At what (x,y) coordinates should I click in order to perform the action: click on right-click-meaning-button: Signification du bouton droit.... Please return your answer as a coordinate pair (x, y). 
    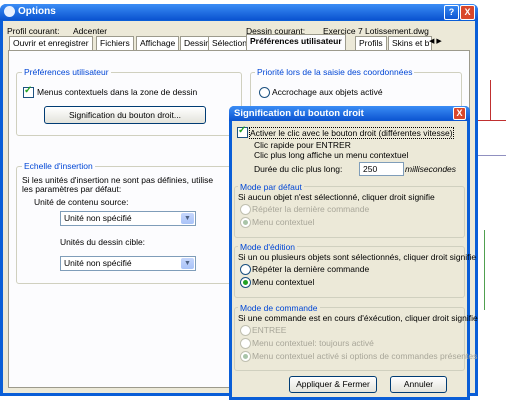
    Looking at the image, I should click on (125, 115).